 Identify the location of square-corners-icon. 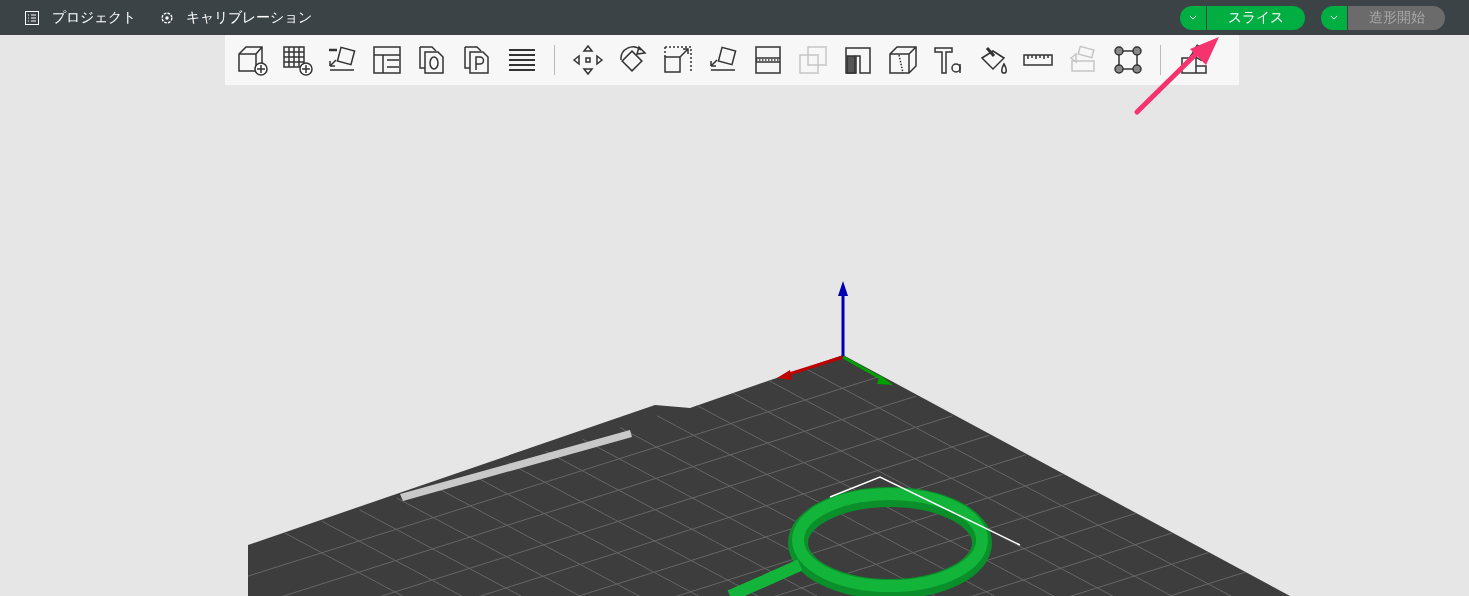
(1127, 60).